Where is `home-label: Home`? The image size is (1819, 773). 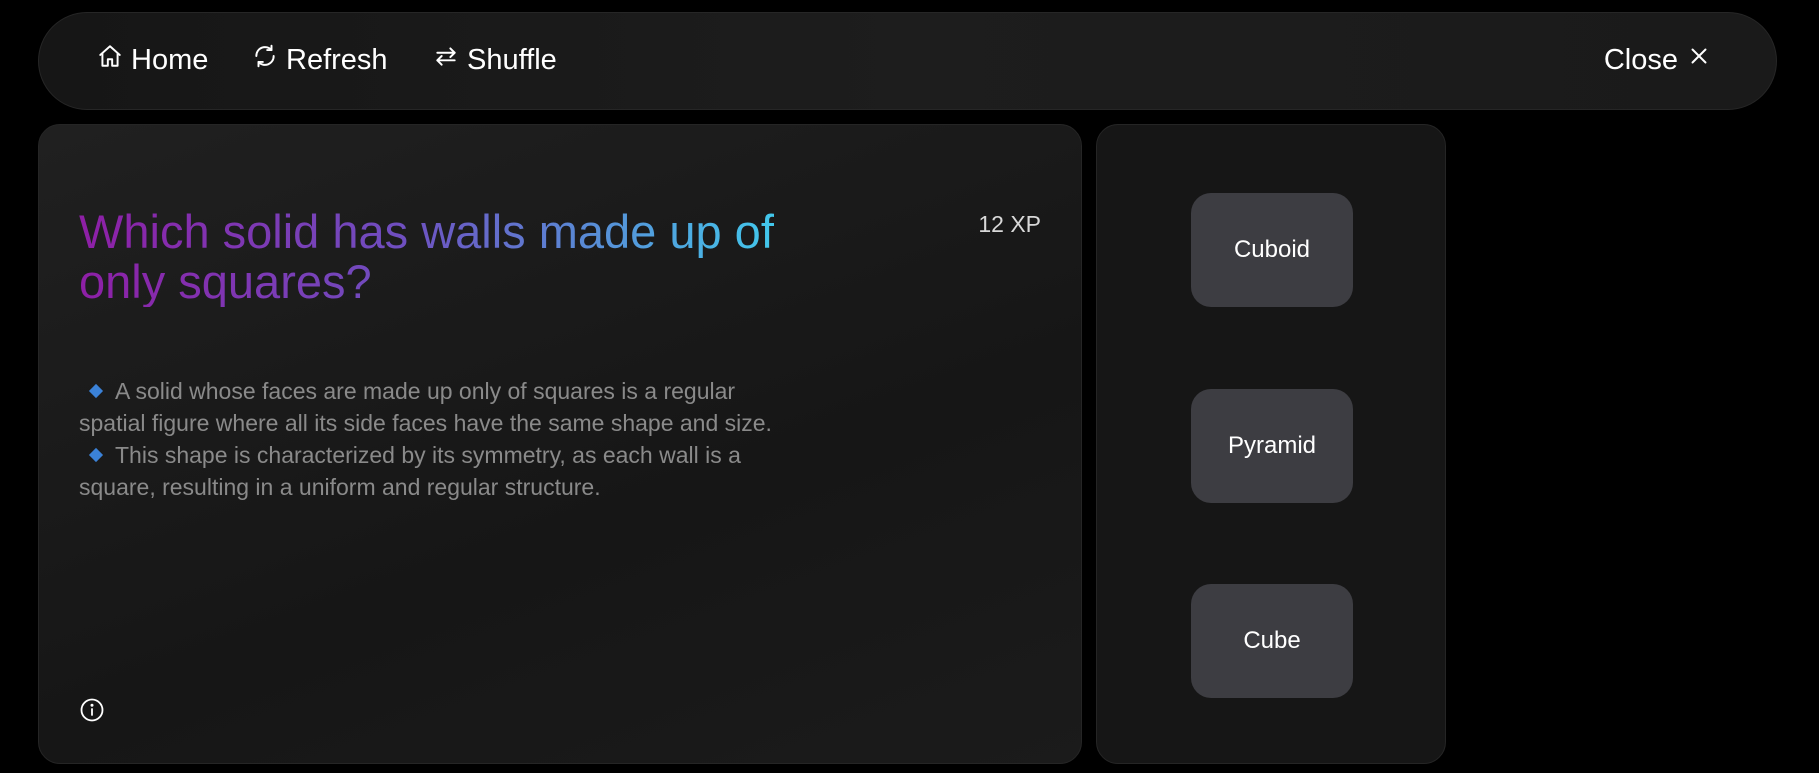 home-label: Home is located at coordinates (170, 59).